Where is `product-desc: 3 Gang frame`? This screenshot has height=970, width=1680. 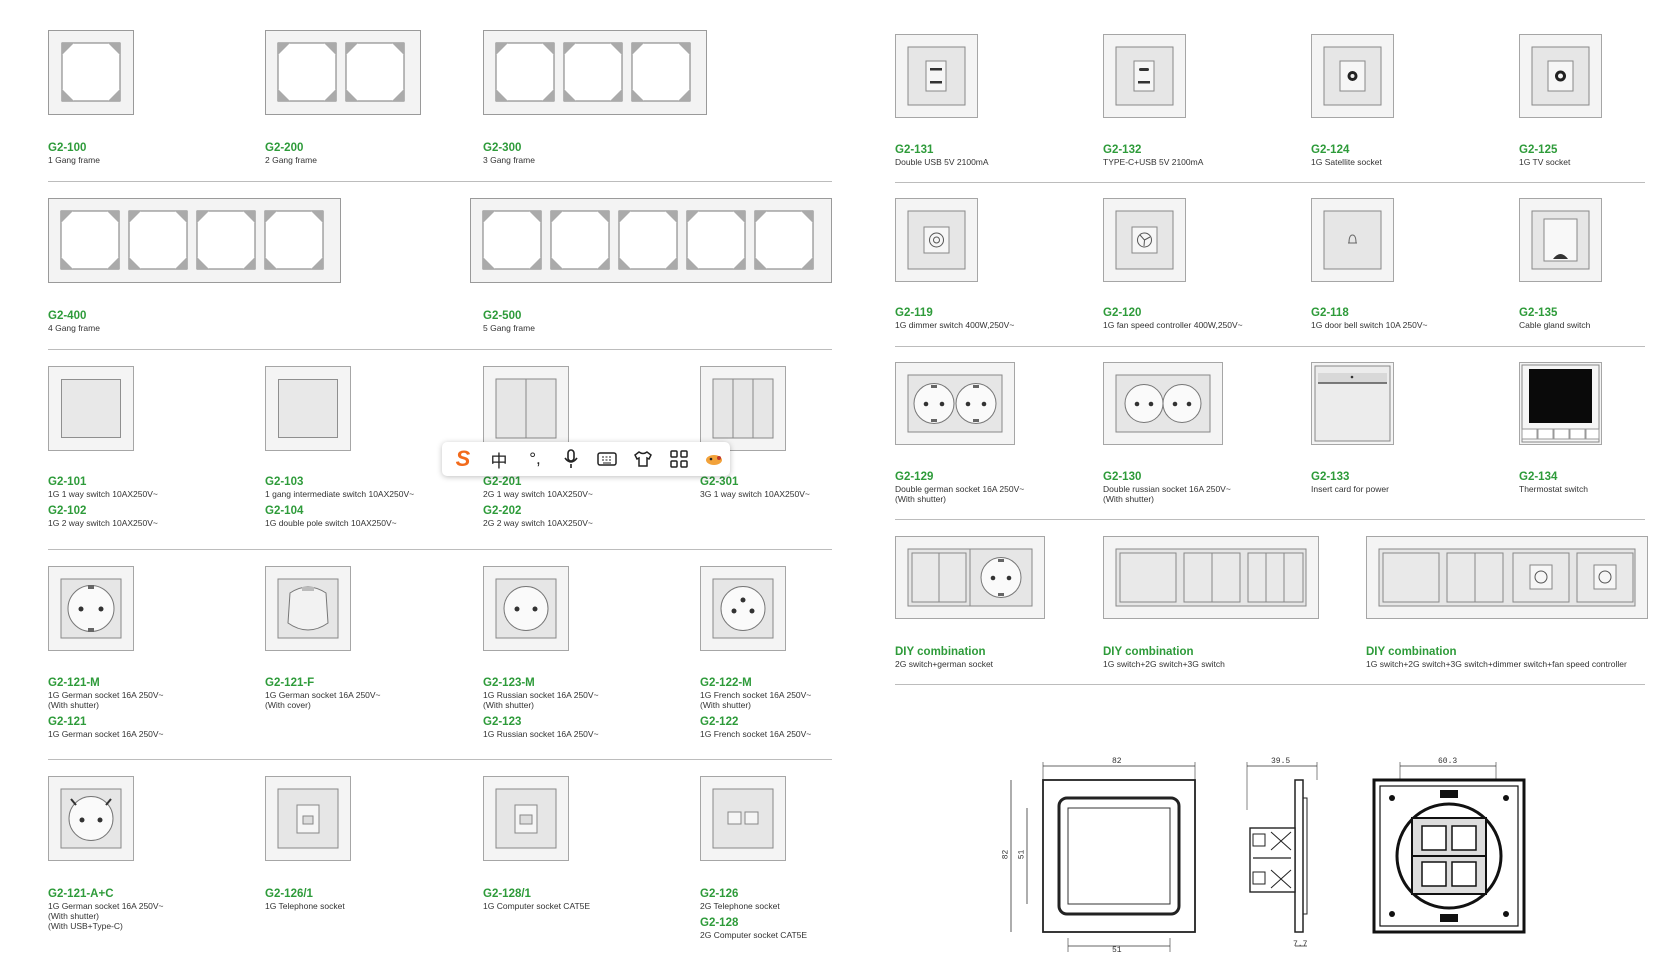
product-desc: 3 Gang frame is located at coordinates (509, 160).